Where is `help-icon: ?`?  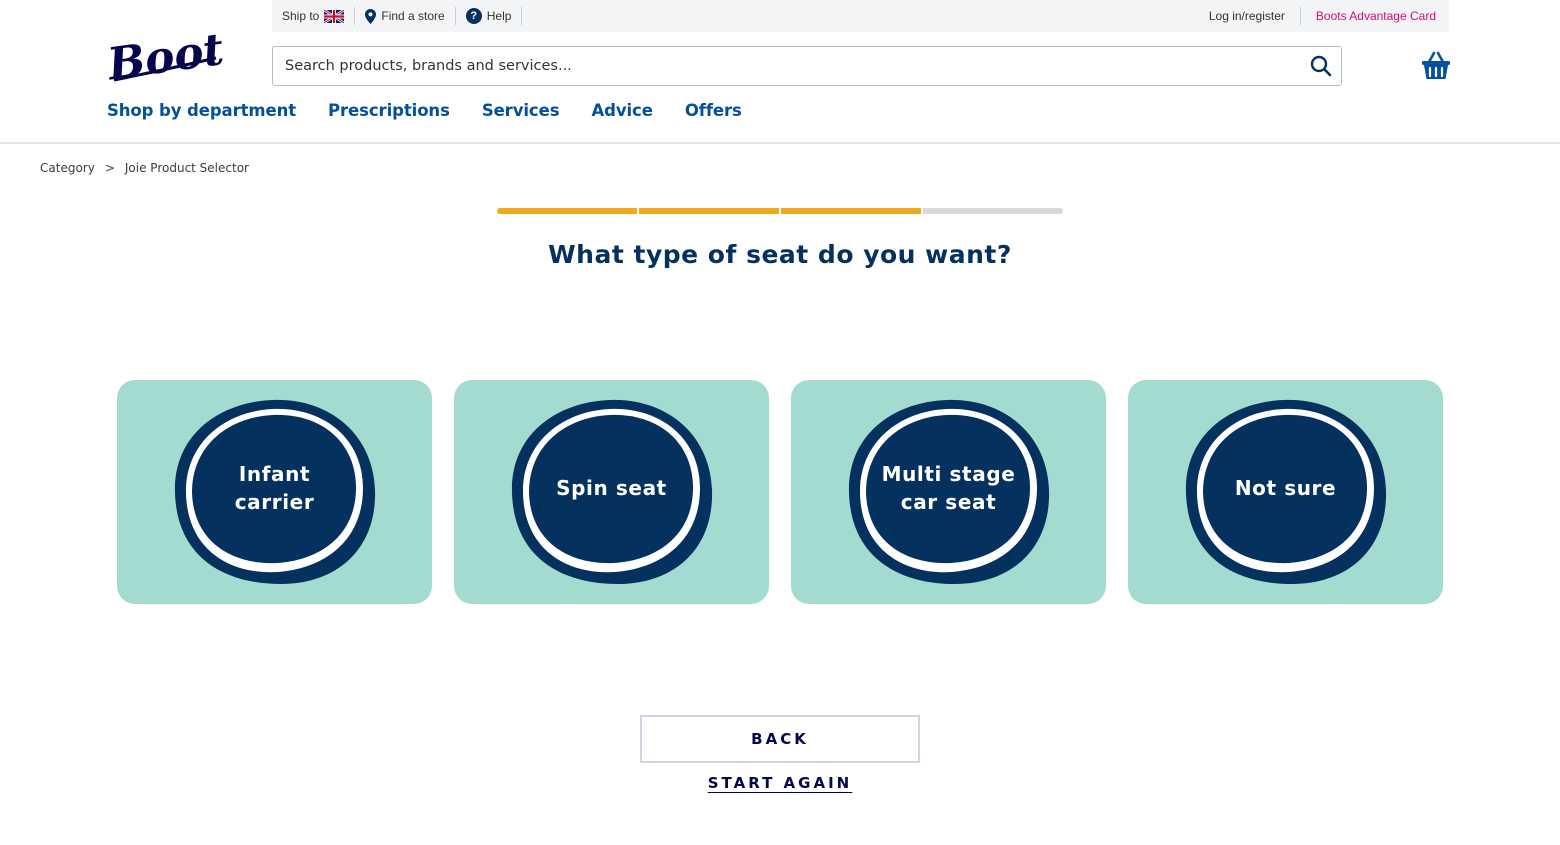
help-icon: ? is located at coordinates (473, 16).